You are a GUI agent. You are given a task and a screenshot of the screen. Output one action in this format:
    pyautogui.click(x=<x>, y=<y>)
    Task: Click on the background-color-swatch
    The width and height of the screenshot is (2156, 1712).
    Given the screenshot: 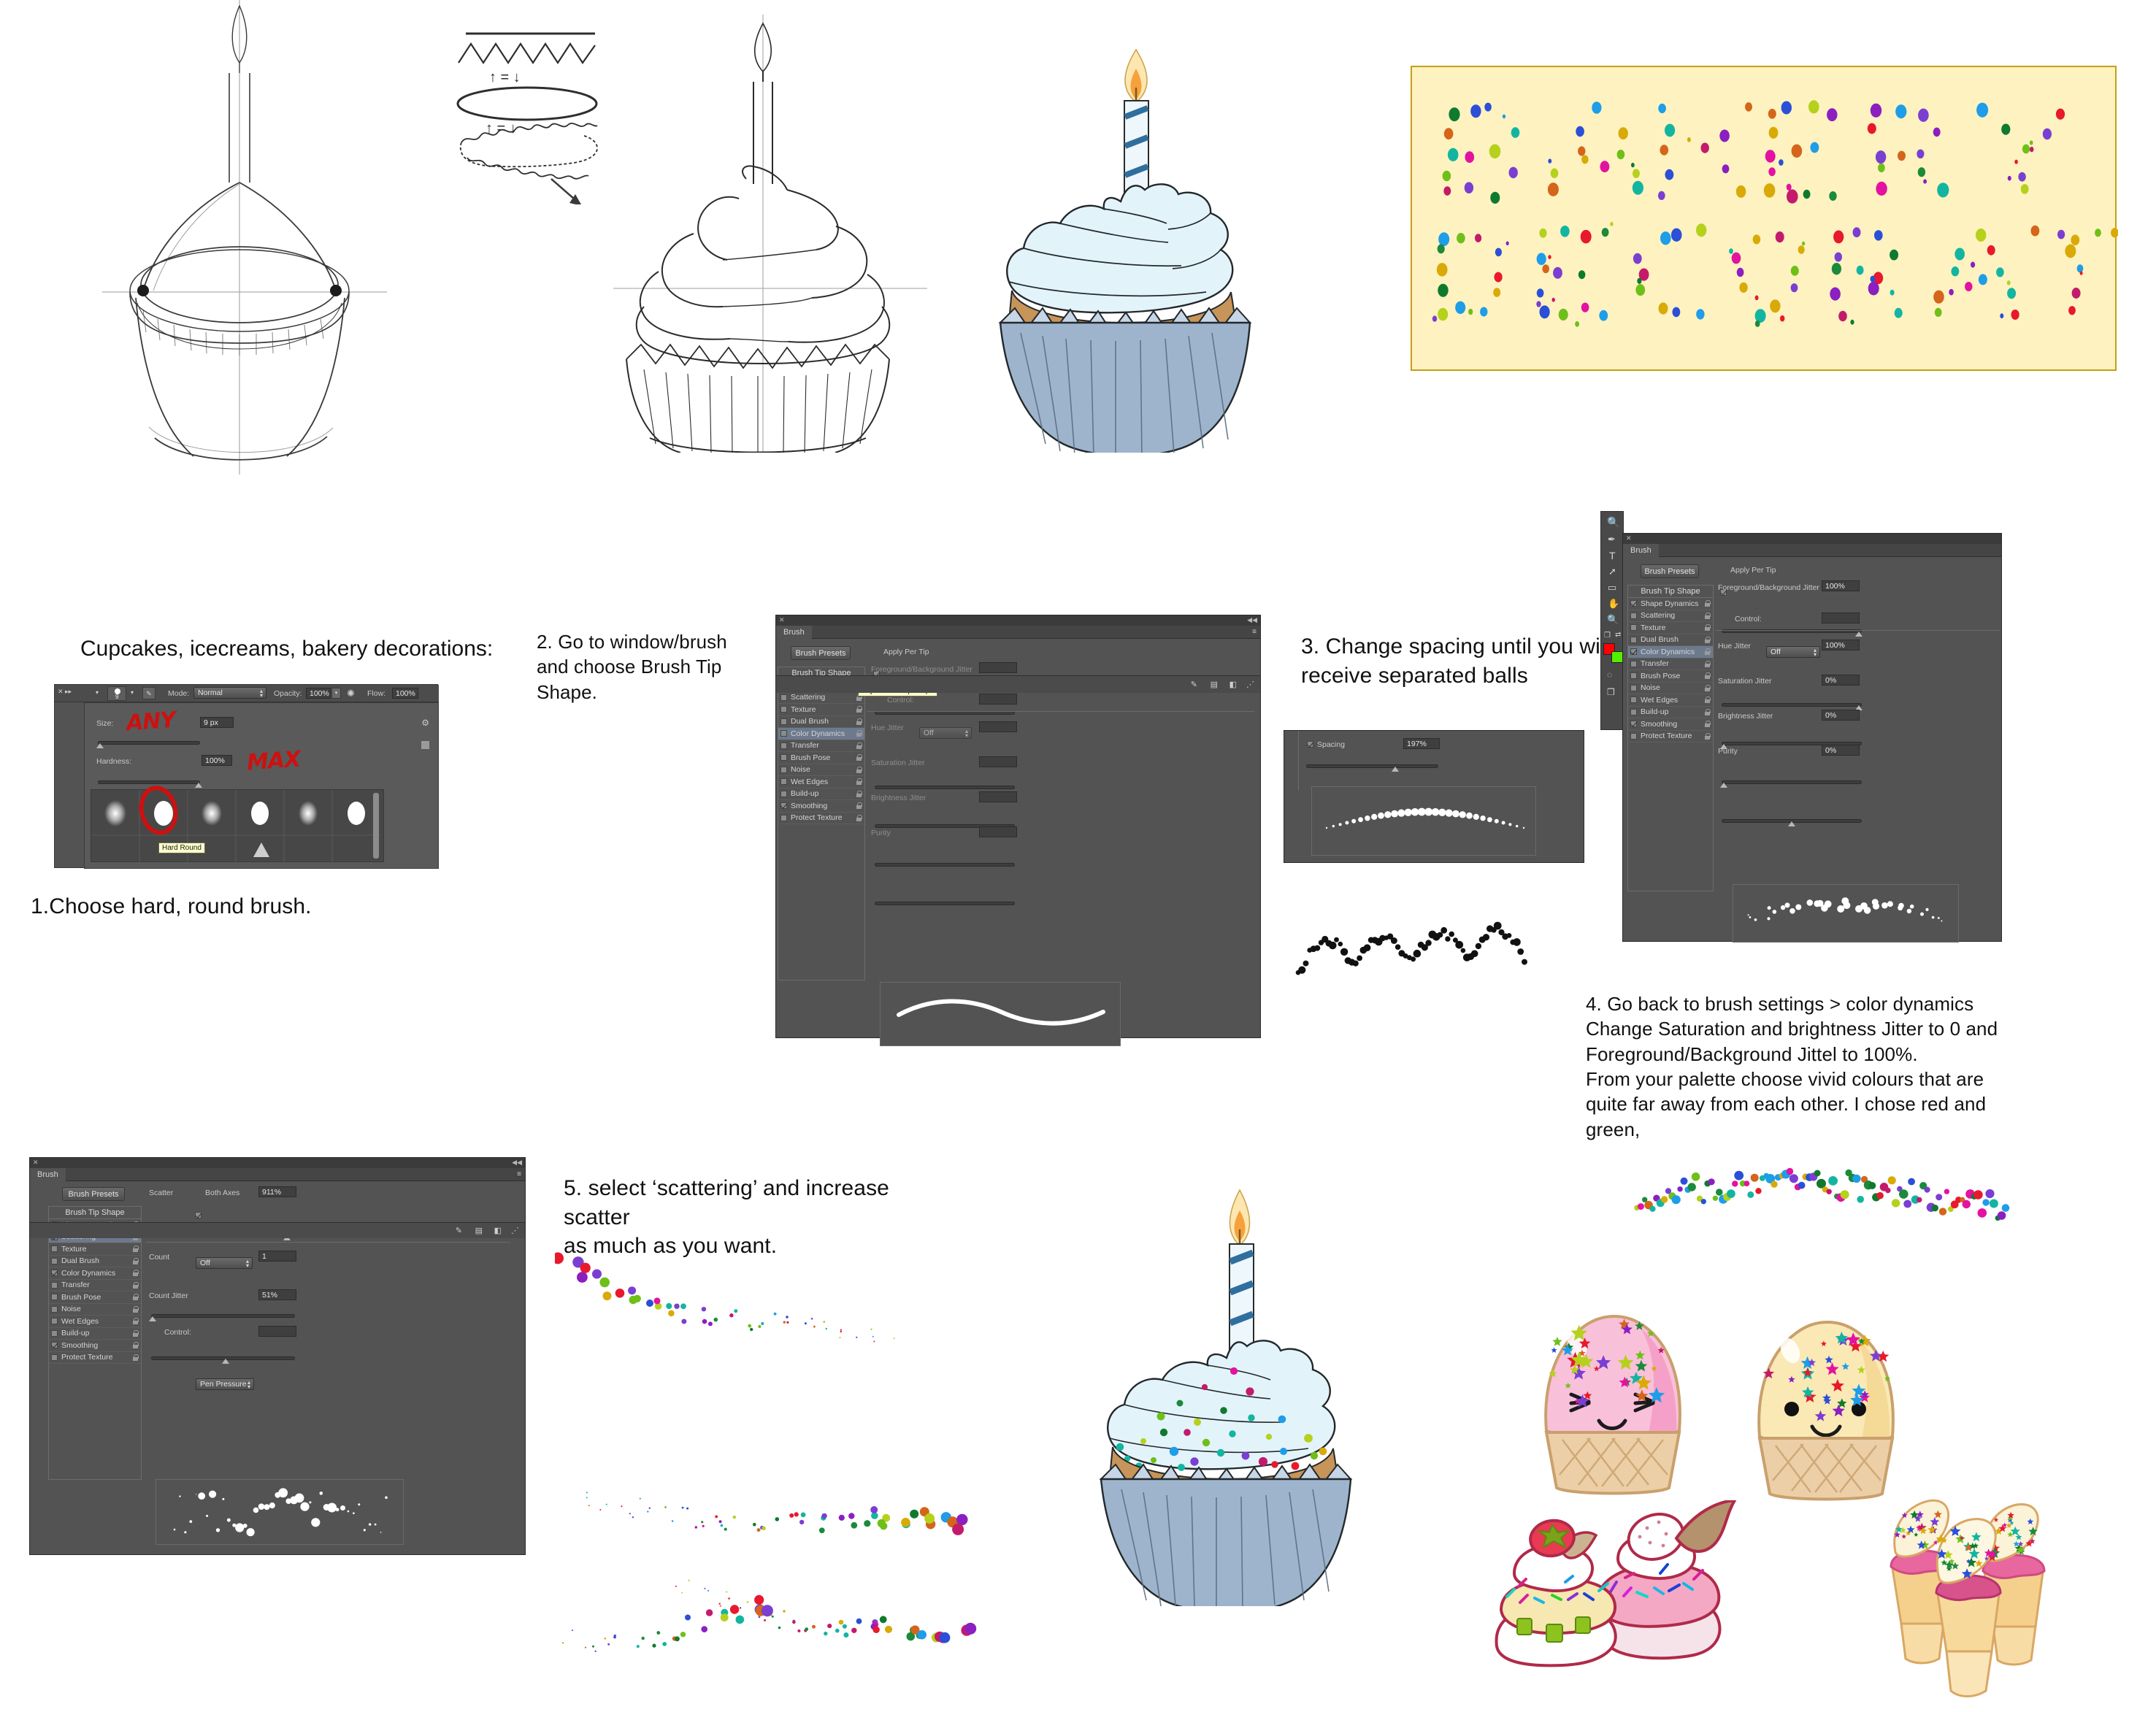 What is the action you would take?
    pyautogui.click(x=1617, y=657)
    